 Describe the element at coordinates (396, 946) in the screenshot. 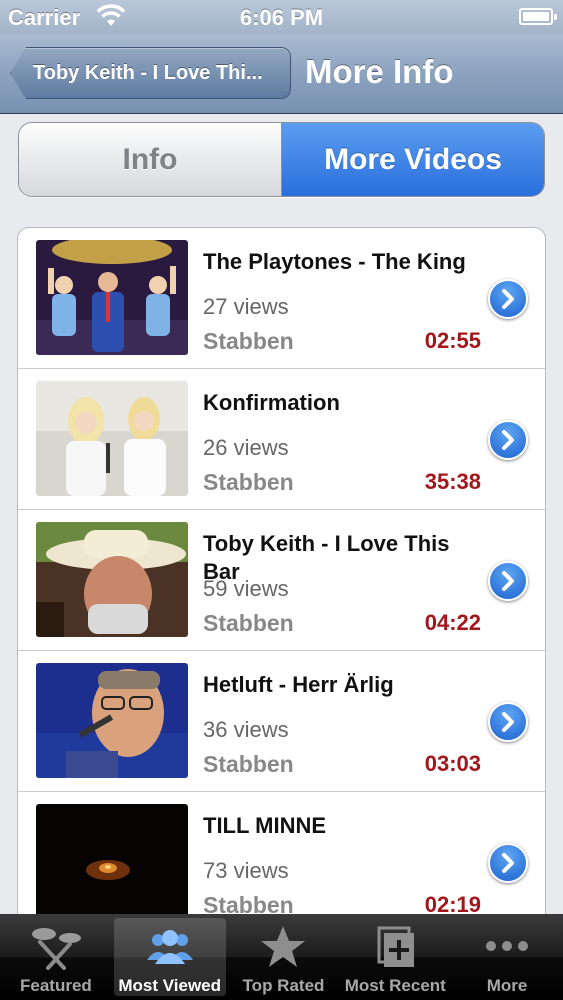

I see `recent-icon` at that location.